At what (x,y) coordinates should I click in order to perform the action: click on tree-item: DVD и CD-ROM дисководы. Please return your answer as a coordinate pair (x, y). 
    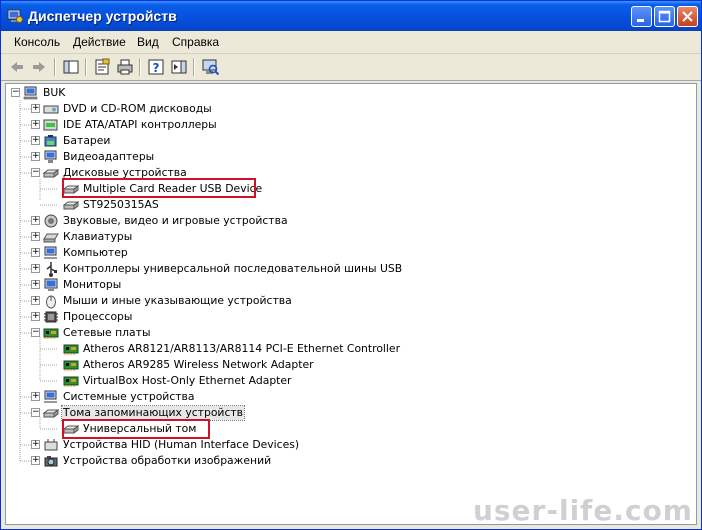
    Looking at the image, I should click on (128, 109).